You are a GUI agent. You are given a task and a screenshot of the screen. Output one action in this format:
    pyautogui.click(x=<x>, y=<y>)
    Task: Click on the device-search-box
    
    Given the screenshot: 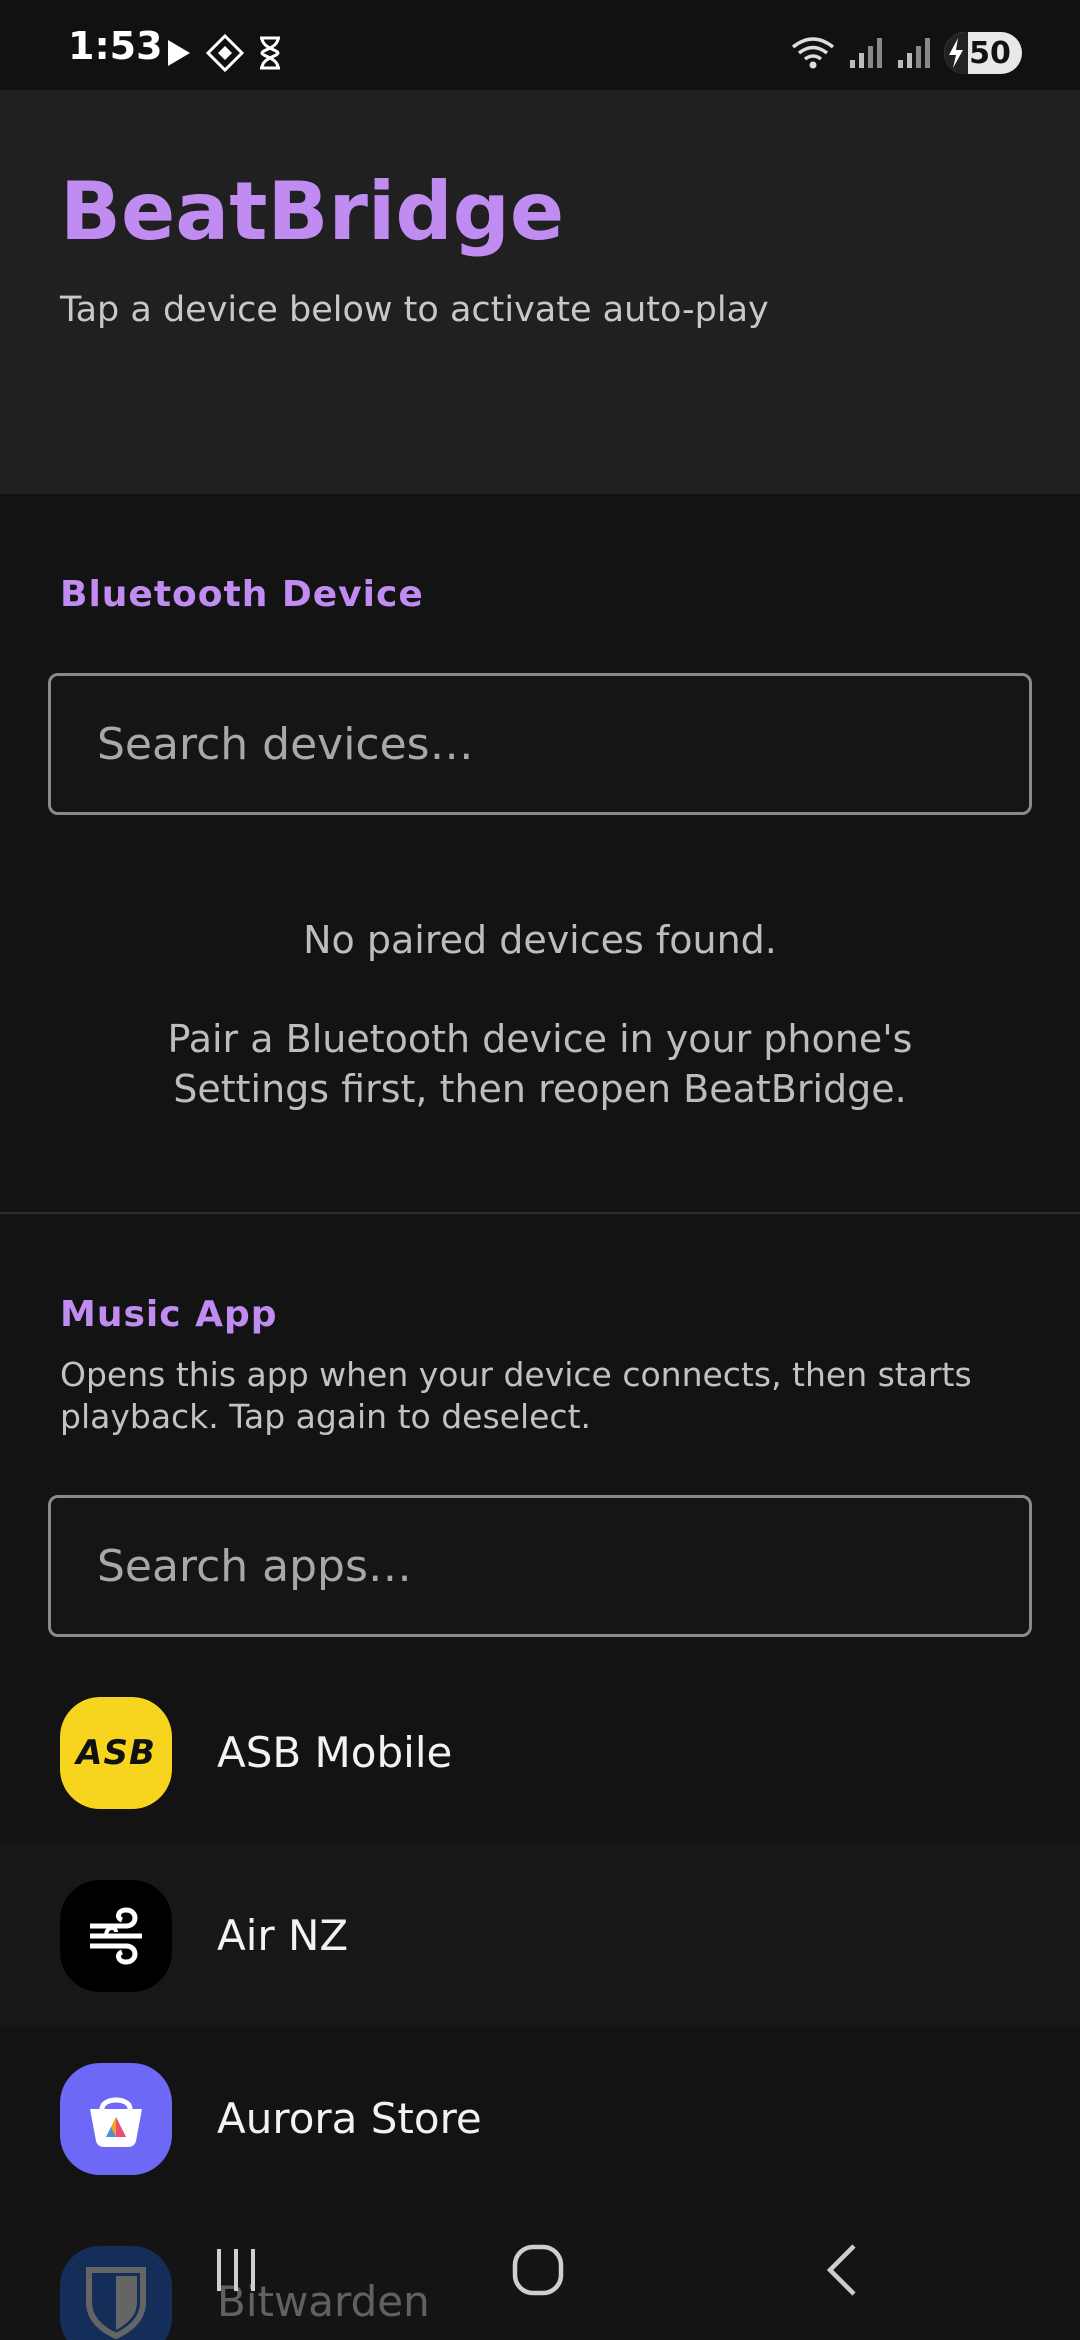 What is the action you would take?
    pyautogui.click(x=540, y=744)
    